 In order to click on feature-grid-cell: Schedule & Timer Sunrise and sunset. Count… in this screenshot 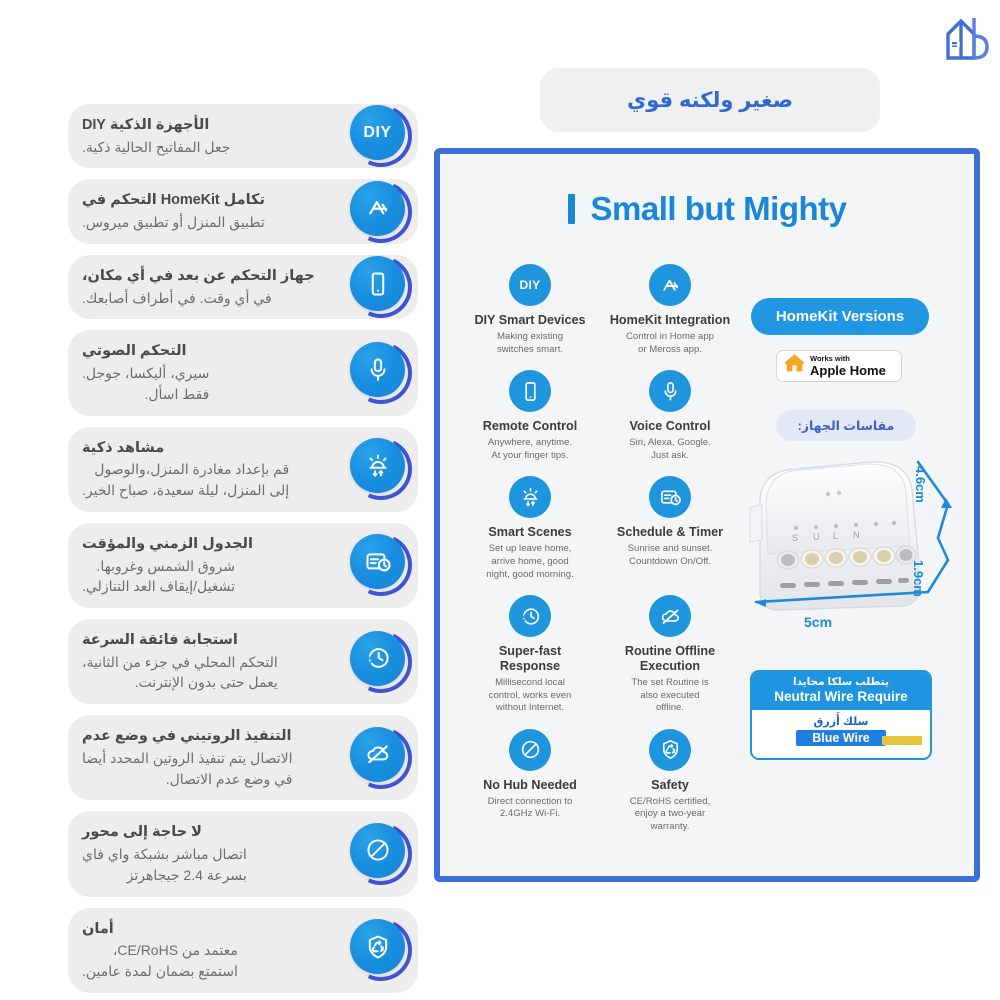, I will do `click(670, 528)`.